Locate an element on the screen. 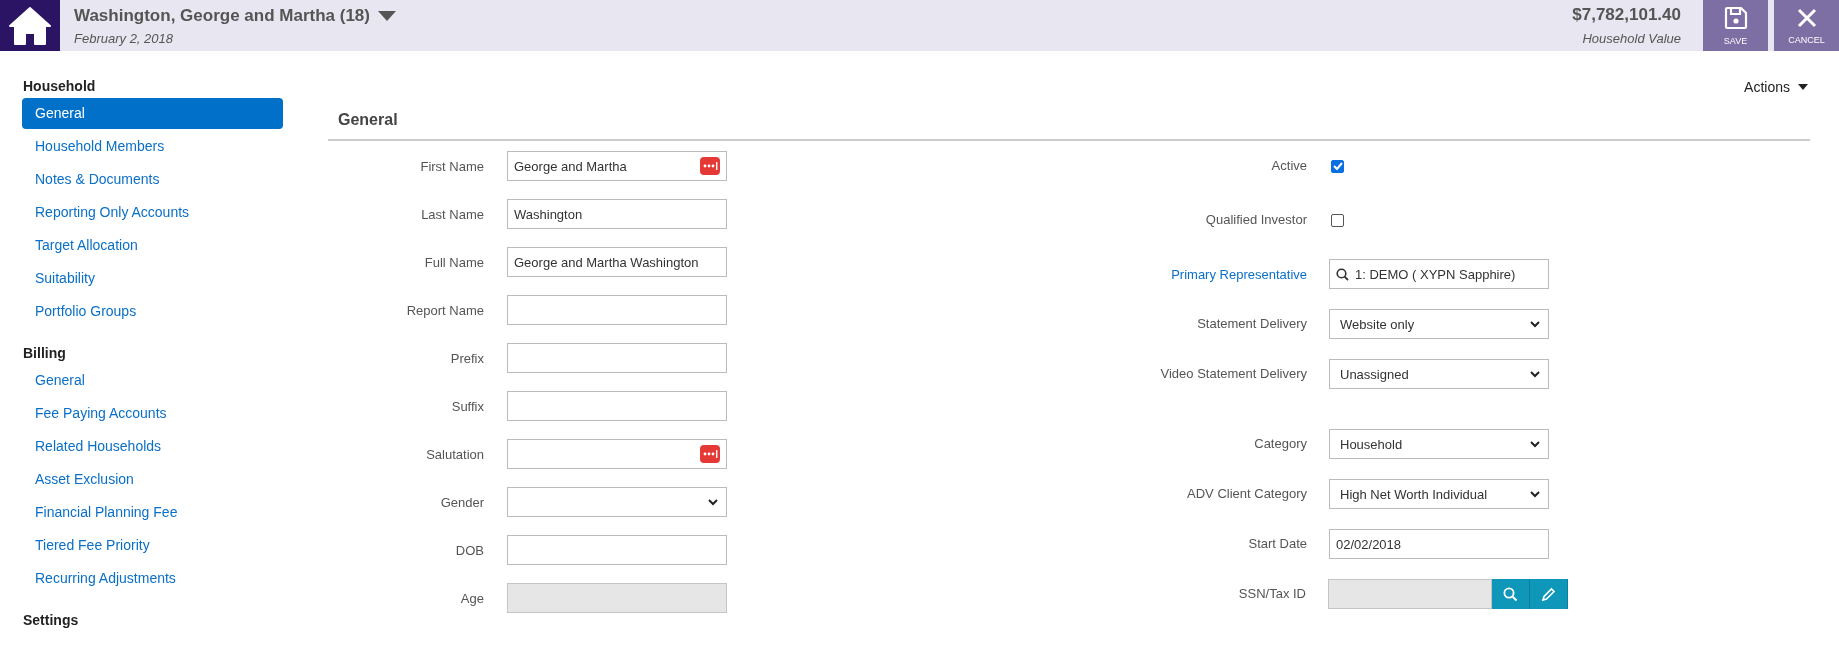  field-label: Start Date is located at coordinates (1277, 544).